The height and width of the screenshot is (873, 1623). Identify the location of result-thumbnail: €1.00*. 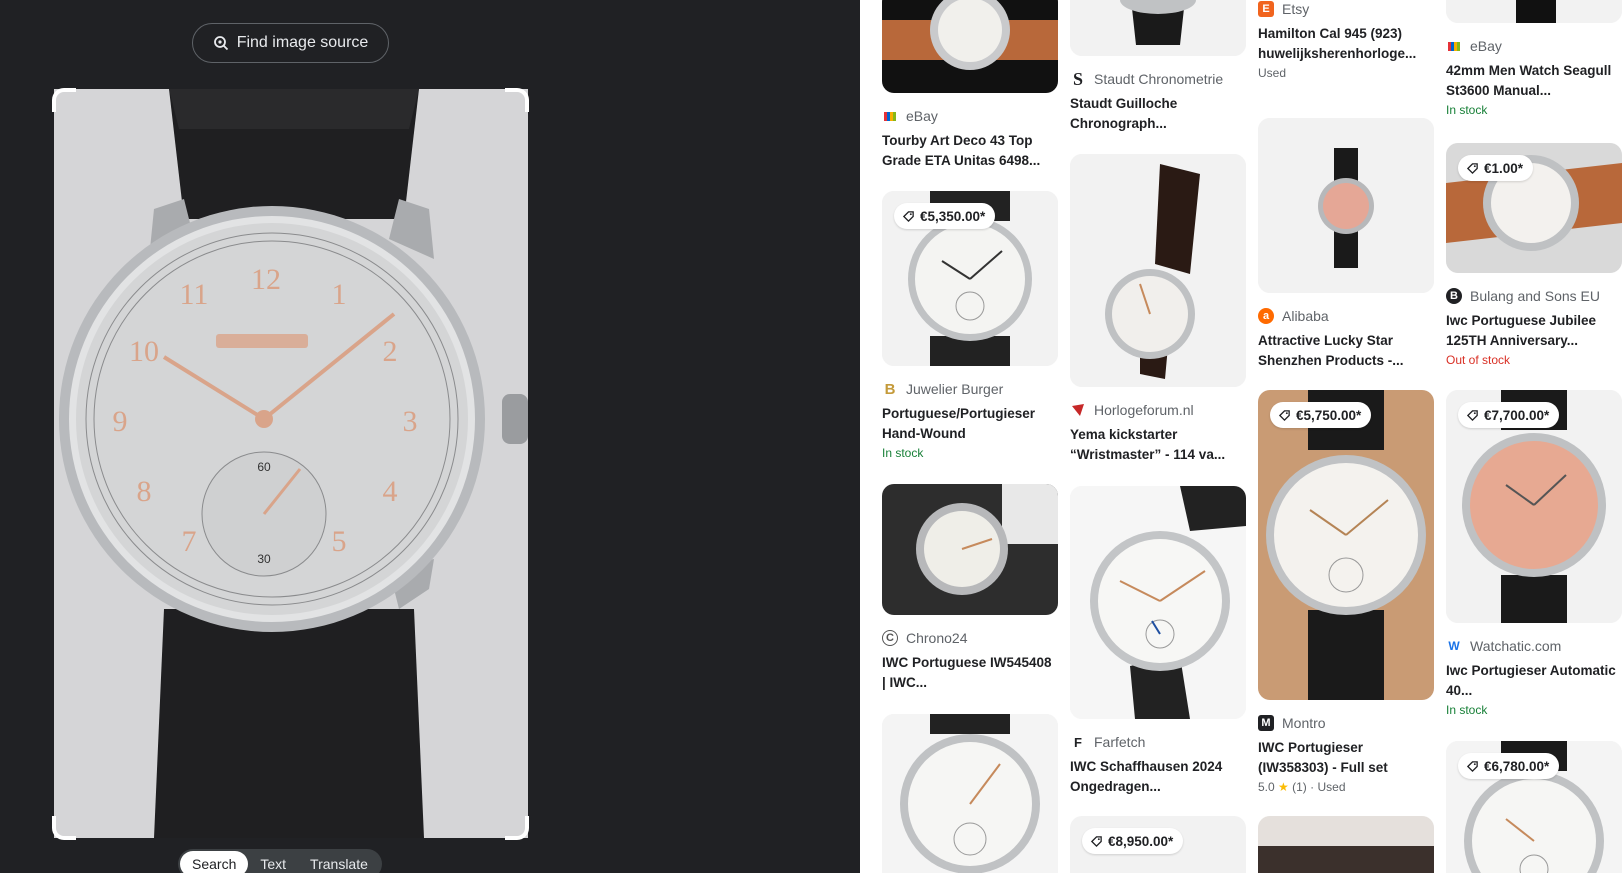
(1534, 208).